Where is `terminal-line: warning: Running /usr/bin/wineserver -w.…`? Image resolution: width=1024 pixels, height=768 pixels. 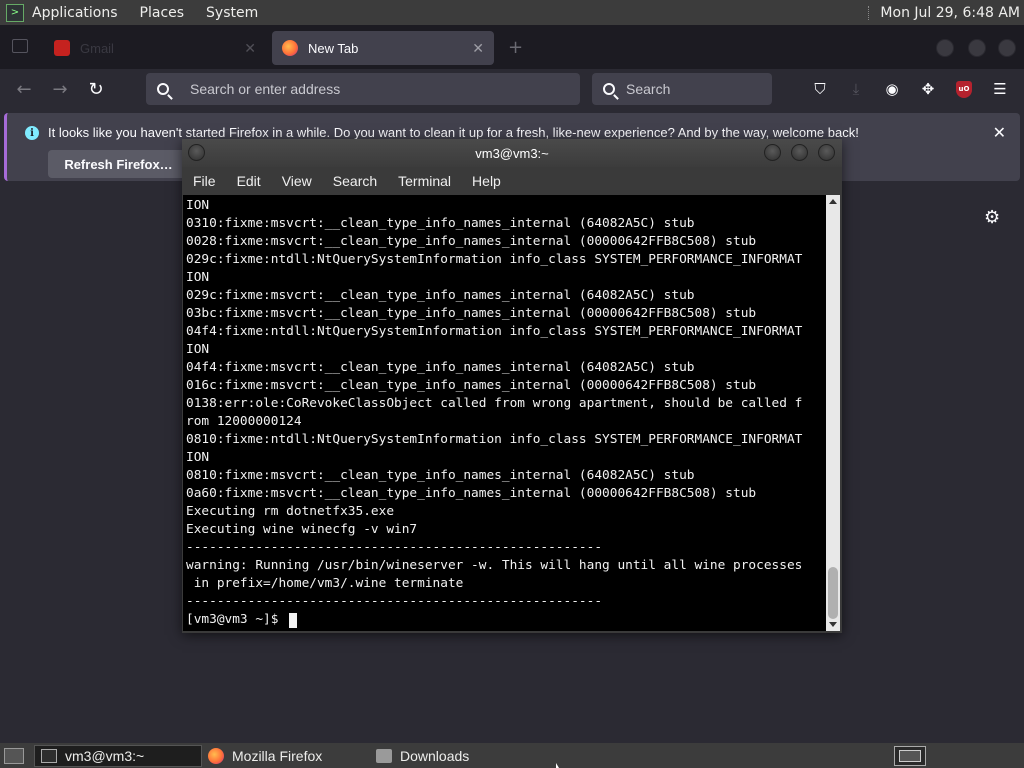
terminal-line: warning: Running /usr/bin/wineserver -w.… is located at coordinates (494, 565).